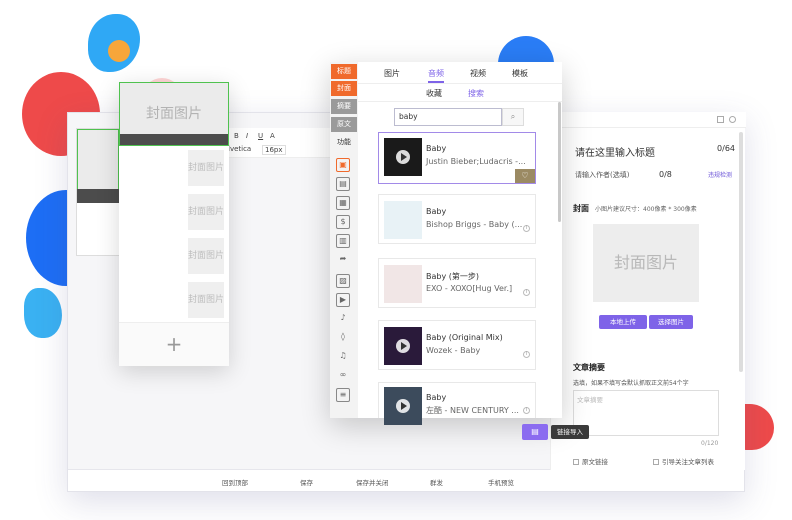  I want to click on font-size-icon: A, so click(272, 136).